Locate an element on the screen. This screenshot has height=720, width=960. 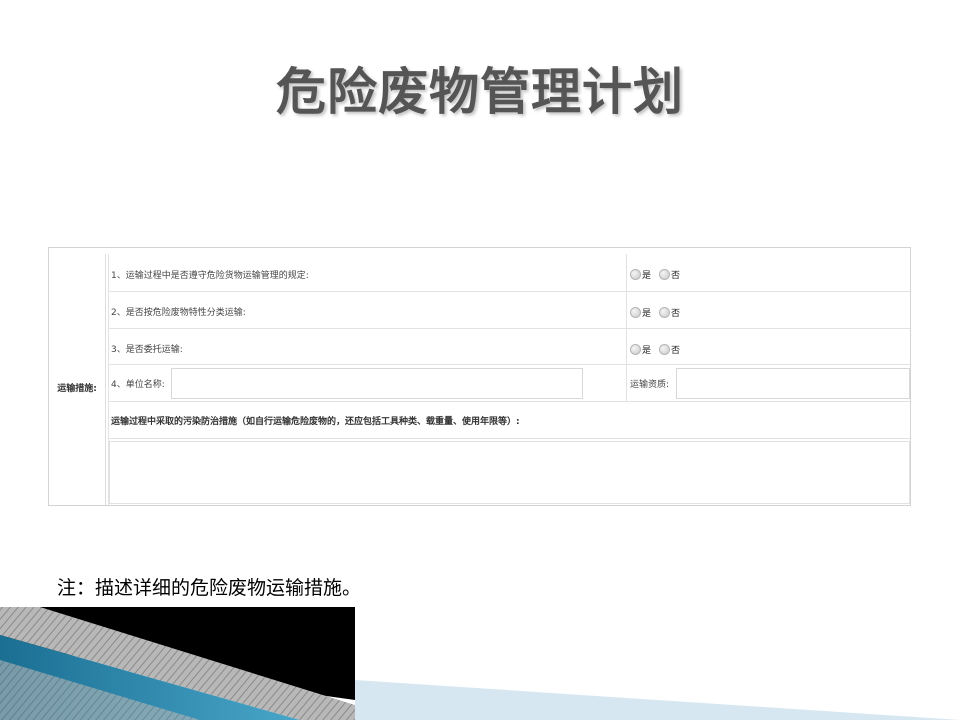
measures-textarea is located at coordinates (509, 472).